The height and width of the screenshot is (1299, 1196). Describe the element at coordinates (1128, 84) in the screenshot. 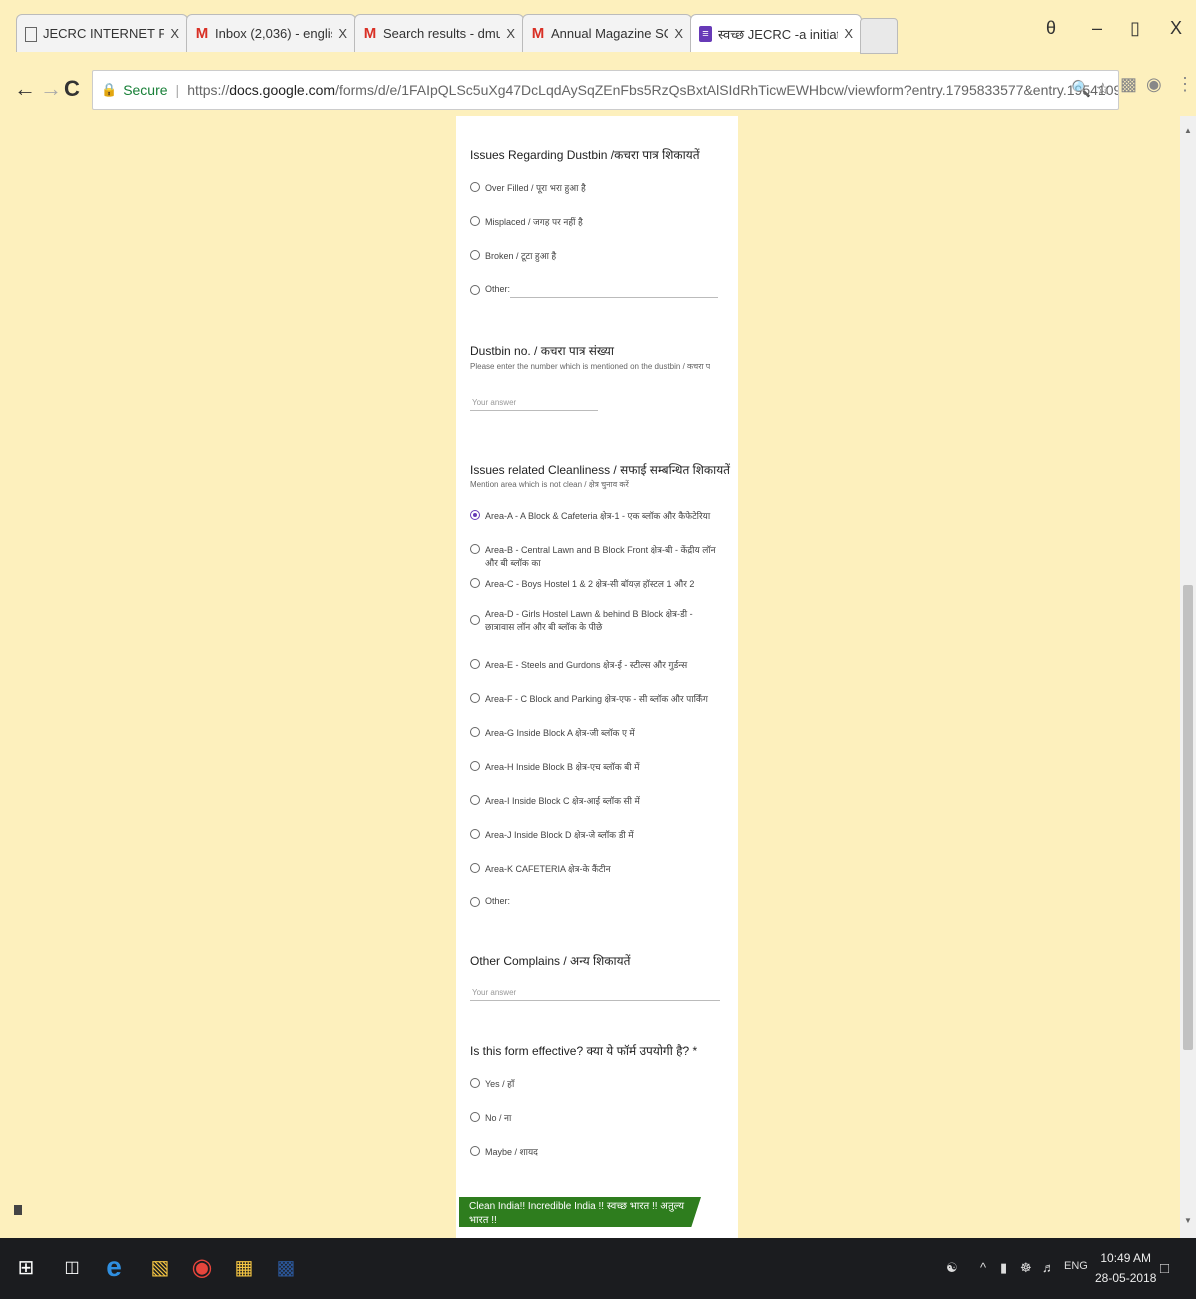

I see `extension-icon: ▩` at that location.